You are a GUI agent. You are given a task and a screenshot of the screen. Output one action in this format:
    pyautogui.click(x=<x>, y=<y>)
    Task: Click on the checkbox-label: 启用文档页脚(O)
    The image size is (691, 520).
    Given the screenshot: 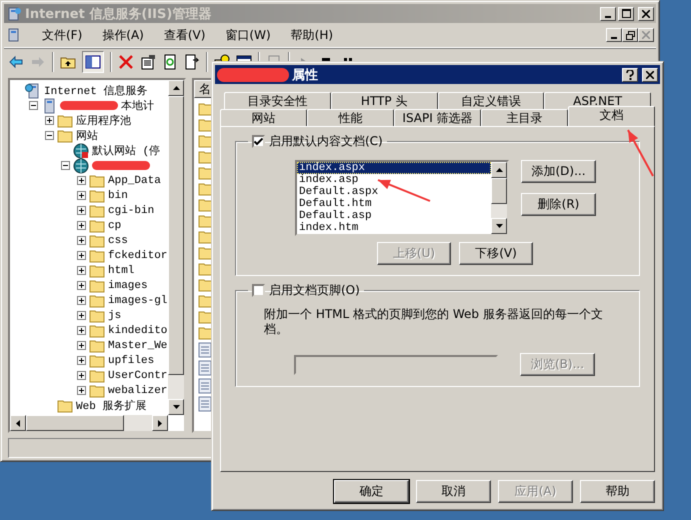 What is the action you would take?
    pyautogui.click(x=314, y=290)
    